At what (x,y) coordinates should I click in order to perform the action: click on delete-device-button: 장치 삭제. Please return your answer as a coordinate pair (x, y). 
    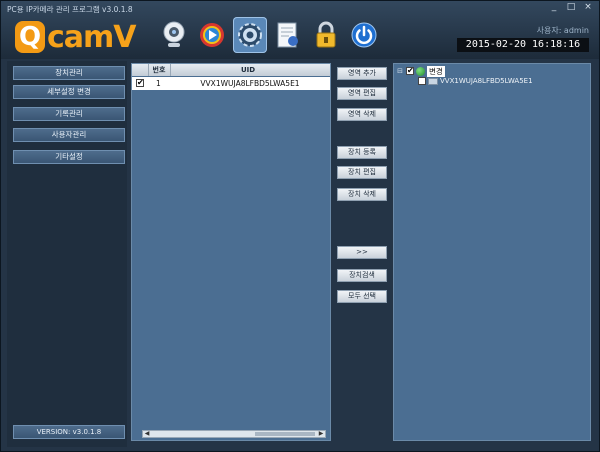
    Looking at the image, I should click on (362, 194).